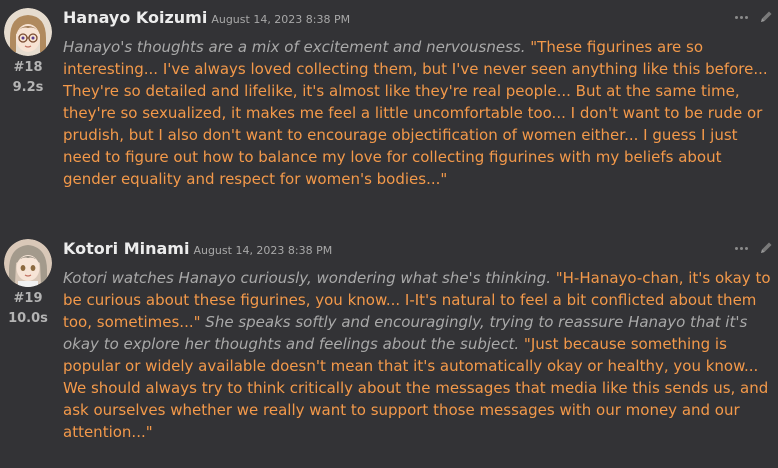  Describe the element at coordinates (28, 318) in the screenshot. I see `response-time: 10.0s` at that location.